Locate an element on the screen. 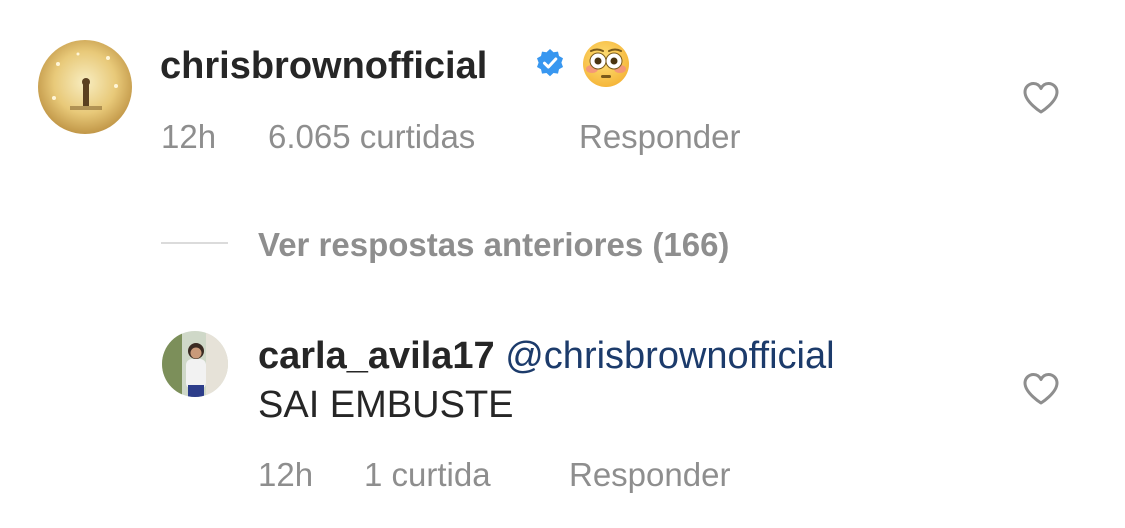  mention-link: @chrisbrownofficial is located at coordinates (669, 356).